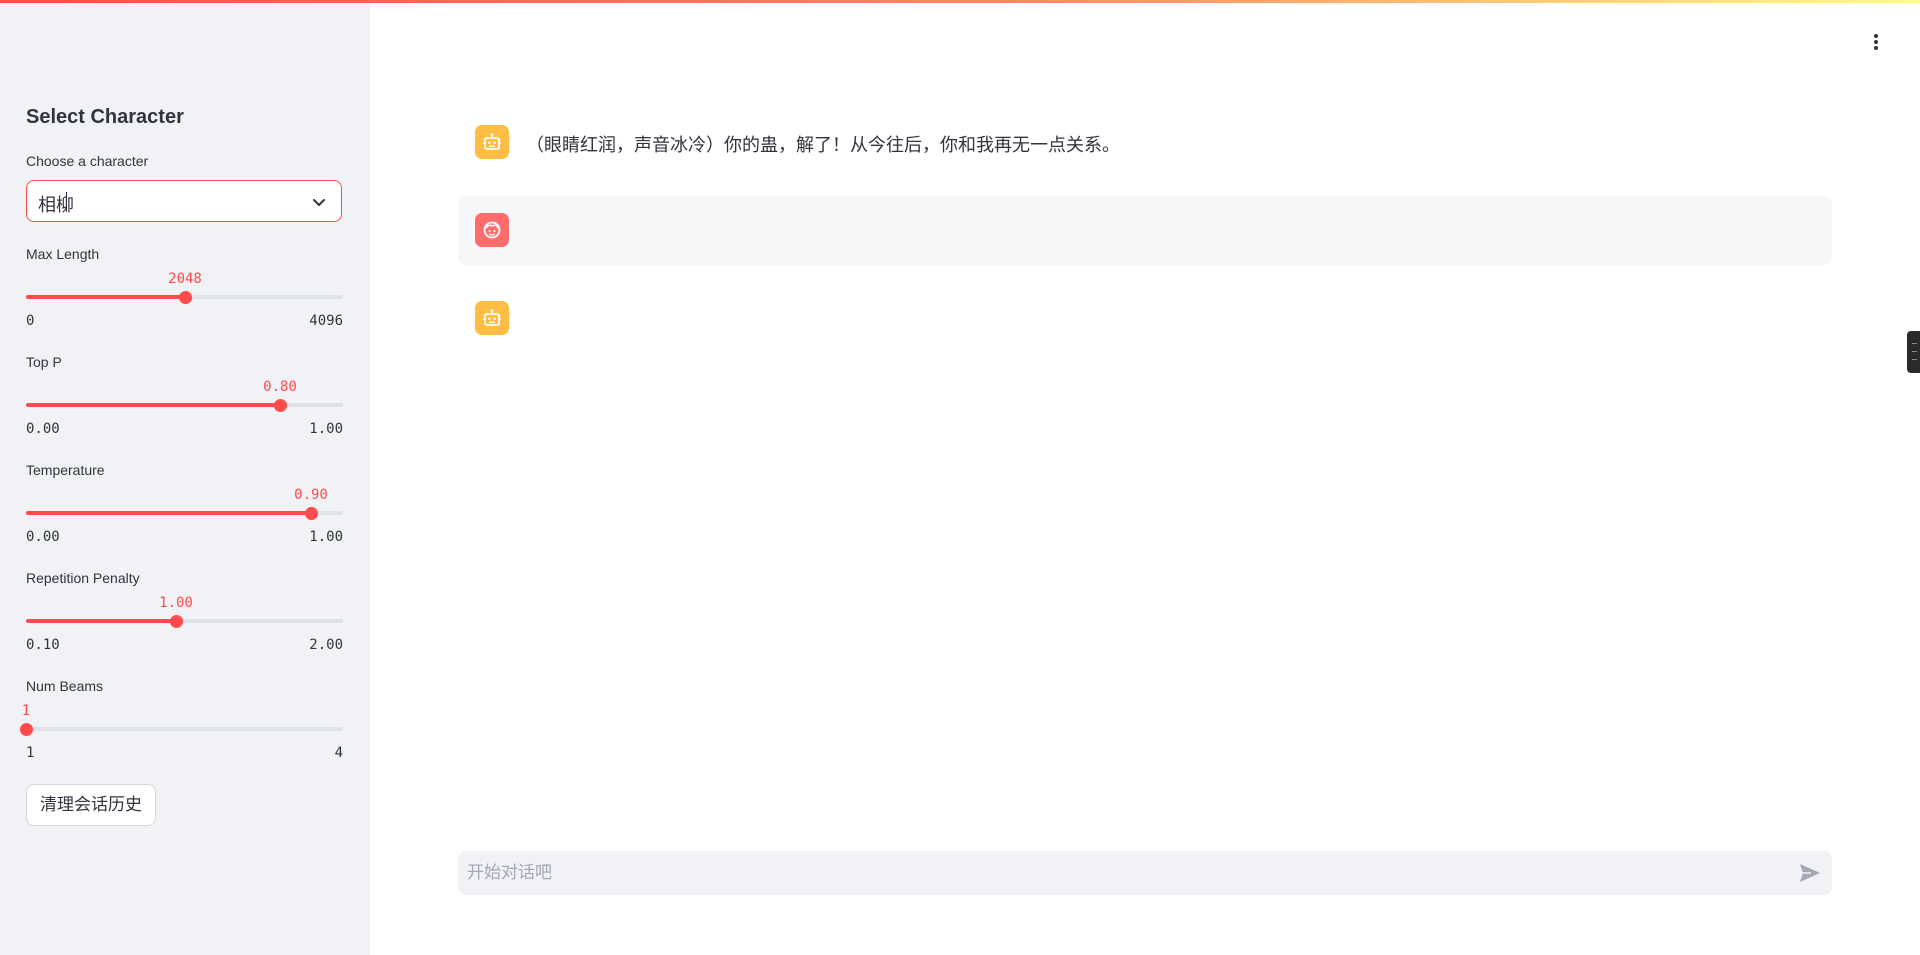 The width and height of the screenshot is (1920, 955). I want to click on slider-min-label: 0, so click(30, 321).